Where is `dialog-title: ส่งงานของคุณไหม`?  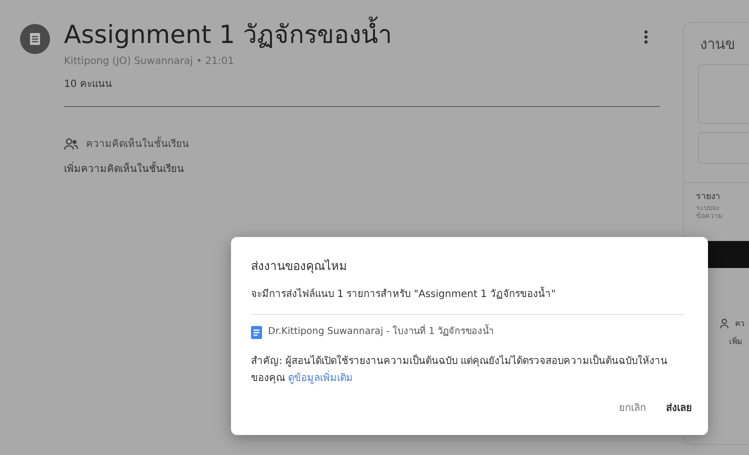
dialog-title: ส่งงานของคุณไหม is located at coordinates (299, 266).